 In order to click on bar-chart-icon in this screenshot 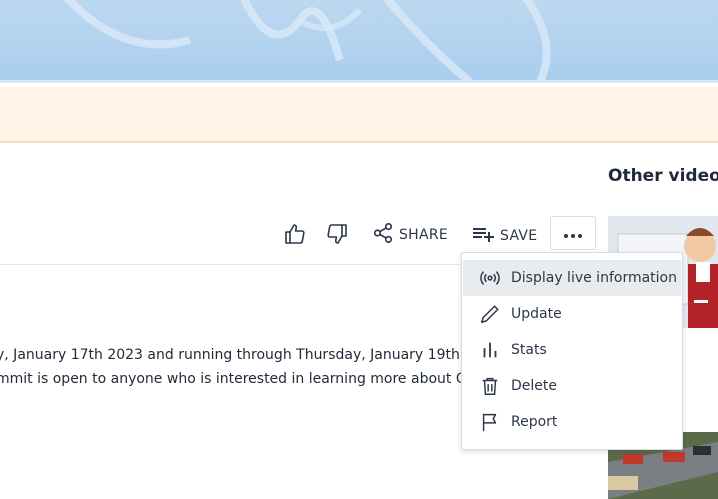, I will do `click(490, 350)`.